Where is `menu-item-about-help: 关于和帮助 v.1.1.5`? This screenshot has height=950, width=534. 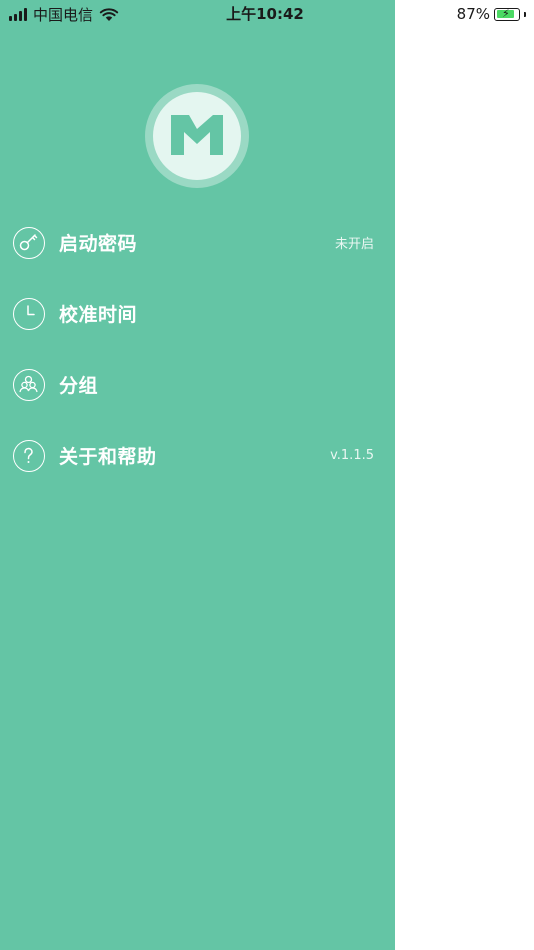
menu-item-about-help: 关于和帮助 v.1.1.5 is located at coordinates (197, 455).